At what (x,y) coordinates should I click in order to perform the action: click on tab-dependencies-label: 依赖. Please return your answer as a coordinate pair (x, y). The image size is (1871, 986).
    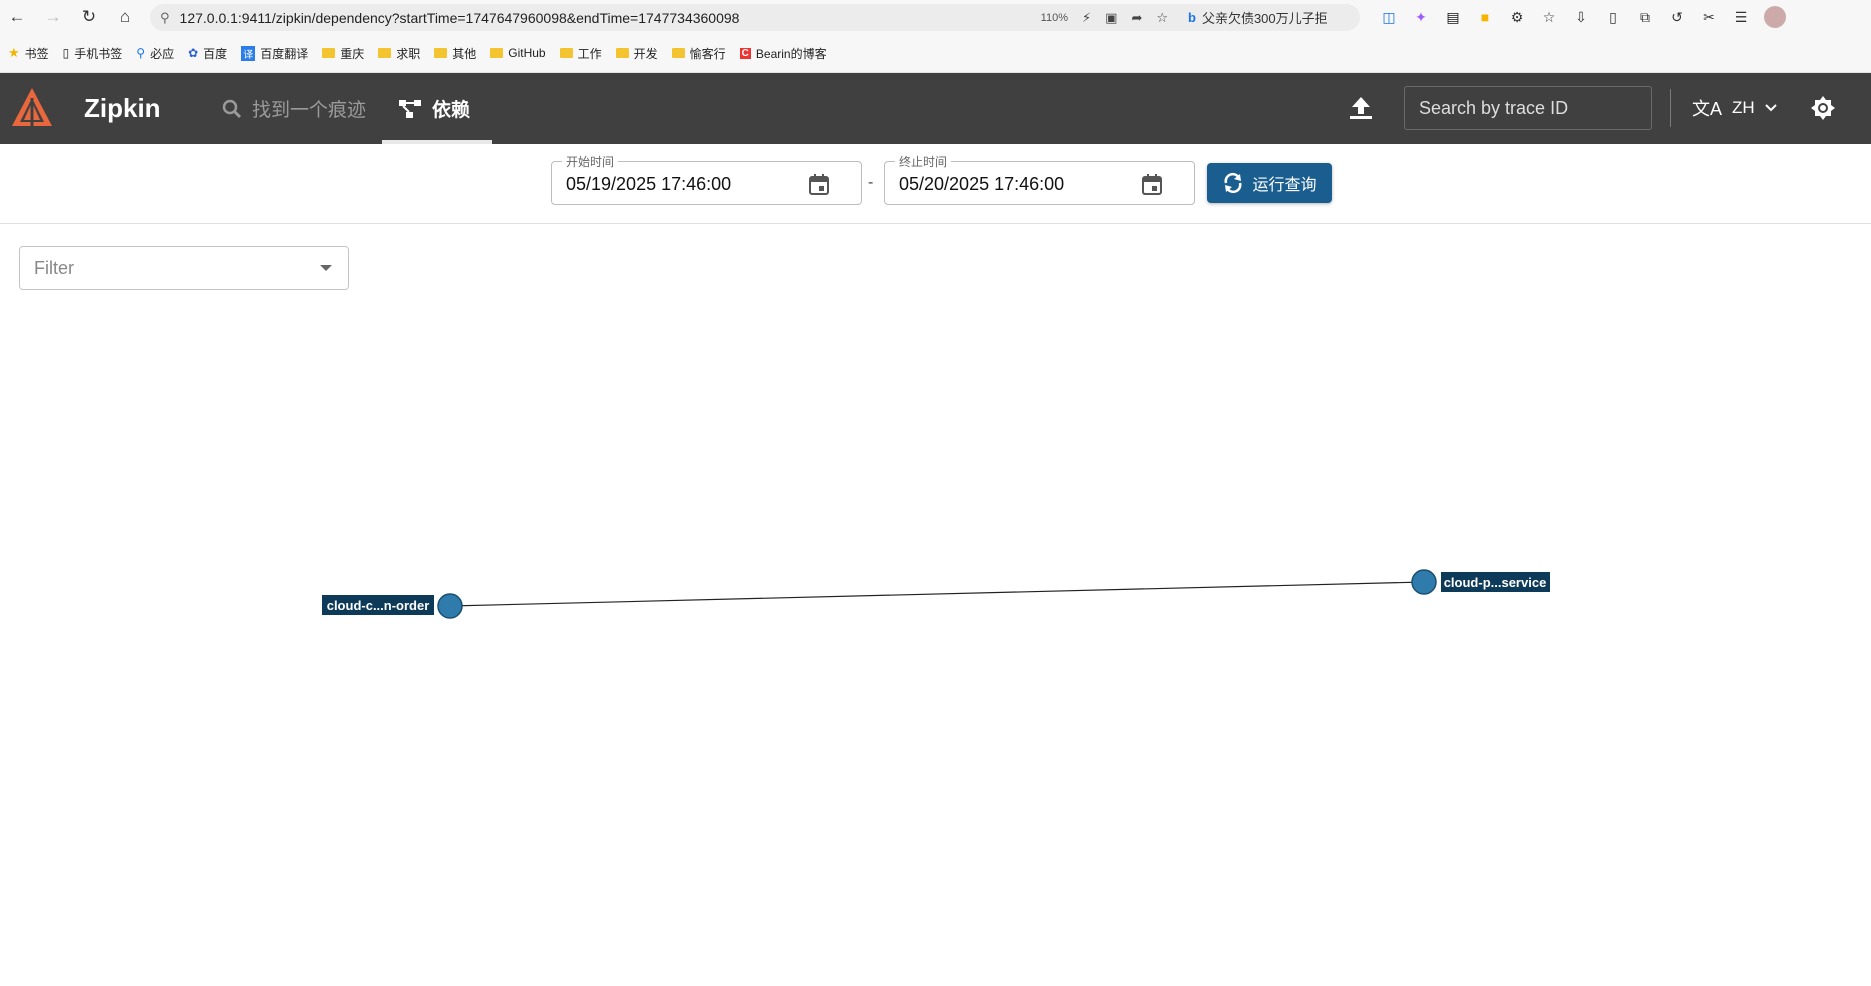
    Looking at the image, I should click on (451, 110).